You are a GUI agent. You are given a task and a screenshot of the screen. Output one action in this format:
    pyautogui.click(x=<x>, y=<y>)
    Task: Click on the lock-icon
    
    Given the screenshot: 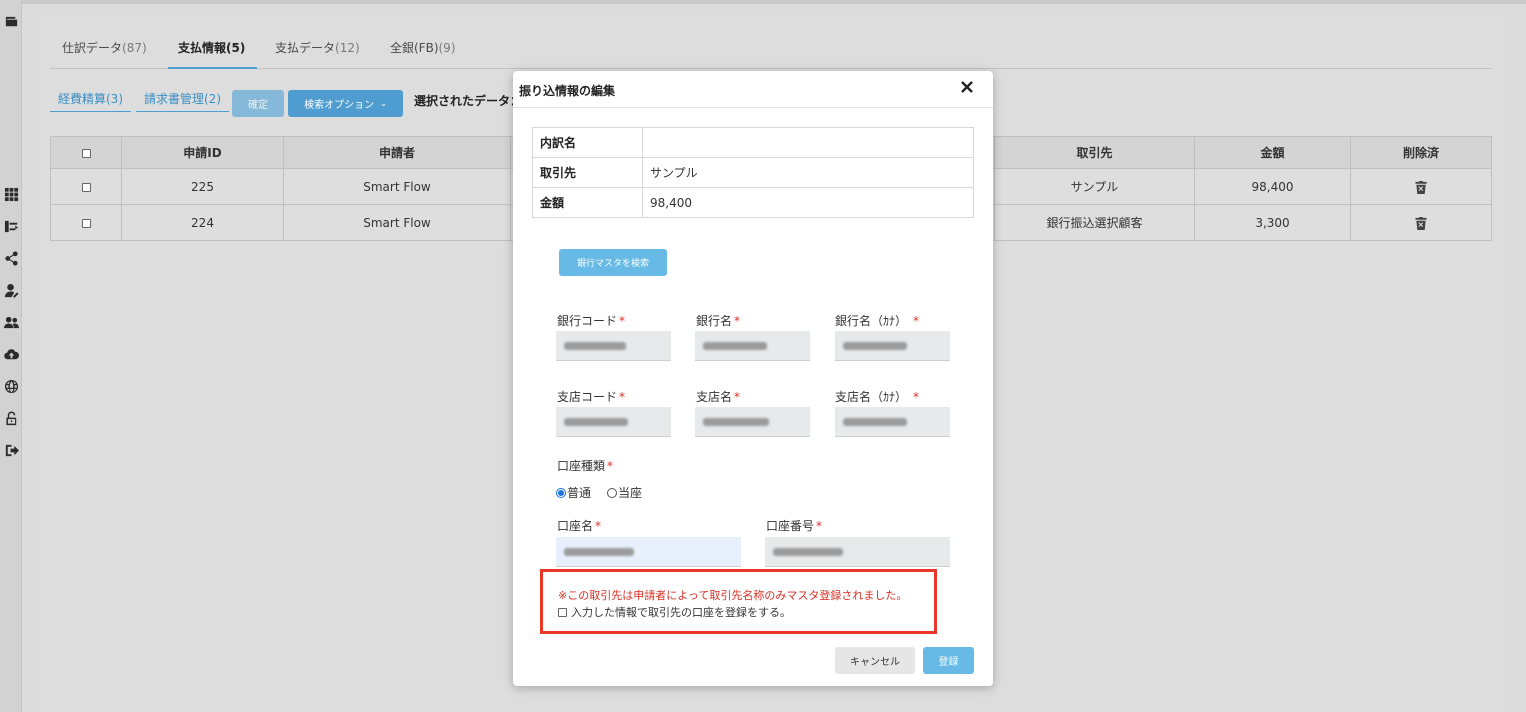 What is the action you would take?
    pyautogui.click(x=11, y=418)
    